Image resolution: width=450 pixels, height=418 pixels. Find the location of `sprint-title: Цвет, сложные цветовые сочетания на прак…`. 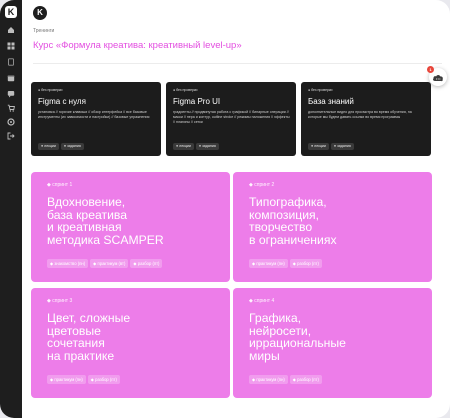

sprint-title: Цвет, сложные цветовые сочетания на прак… is located at coordinates (88, 337).